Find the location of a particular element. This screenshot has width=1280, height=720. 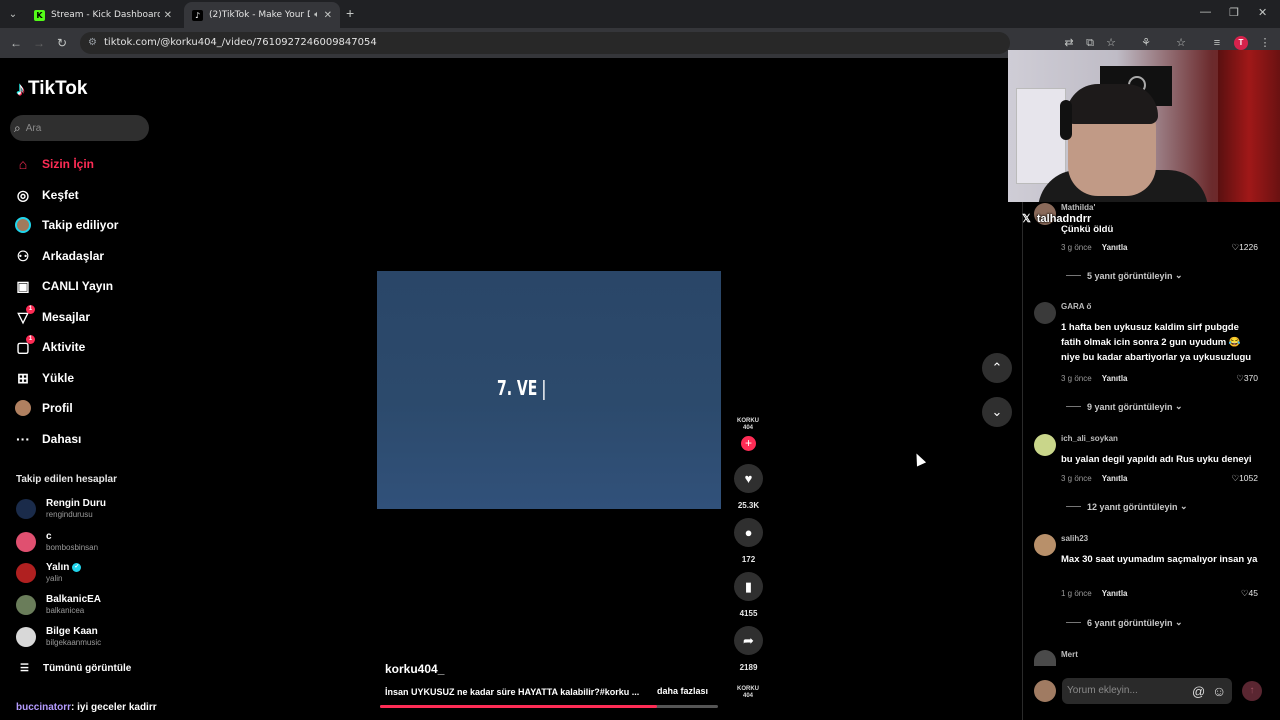

video-overlay-text: 7. VE is located at coordinates (521, 388).